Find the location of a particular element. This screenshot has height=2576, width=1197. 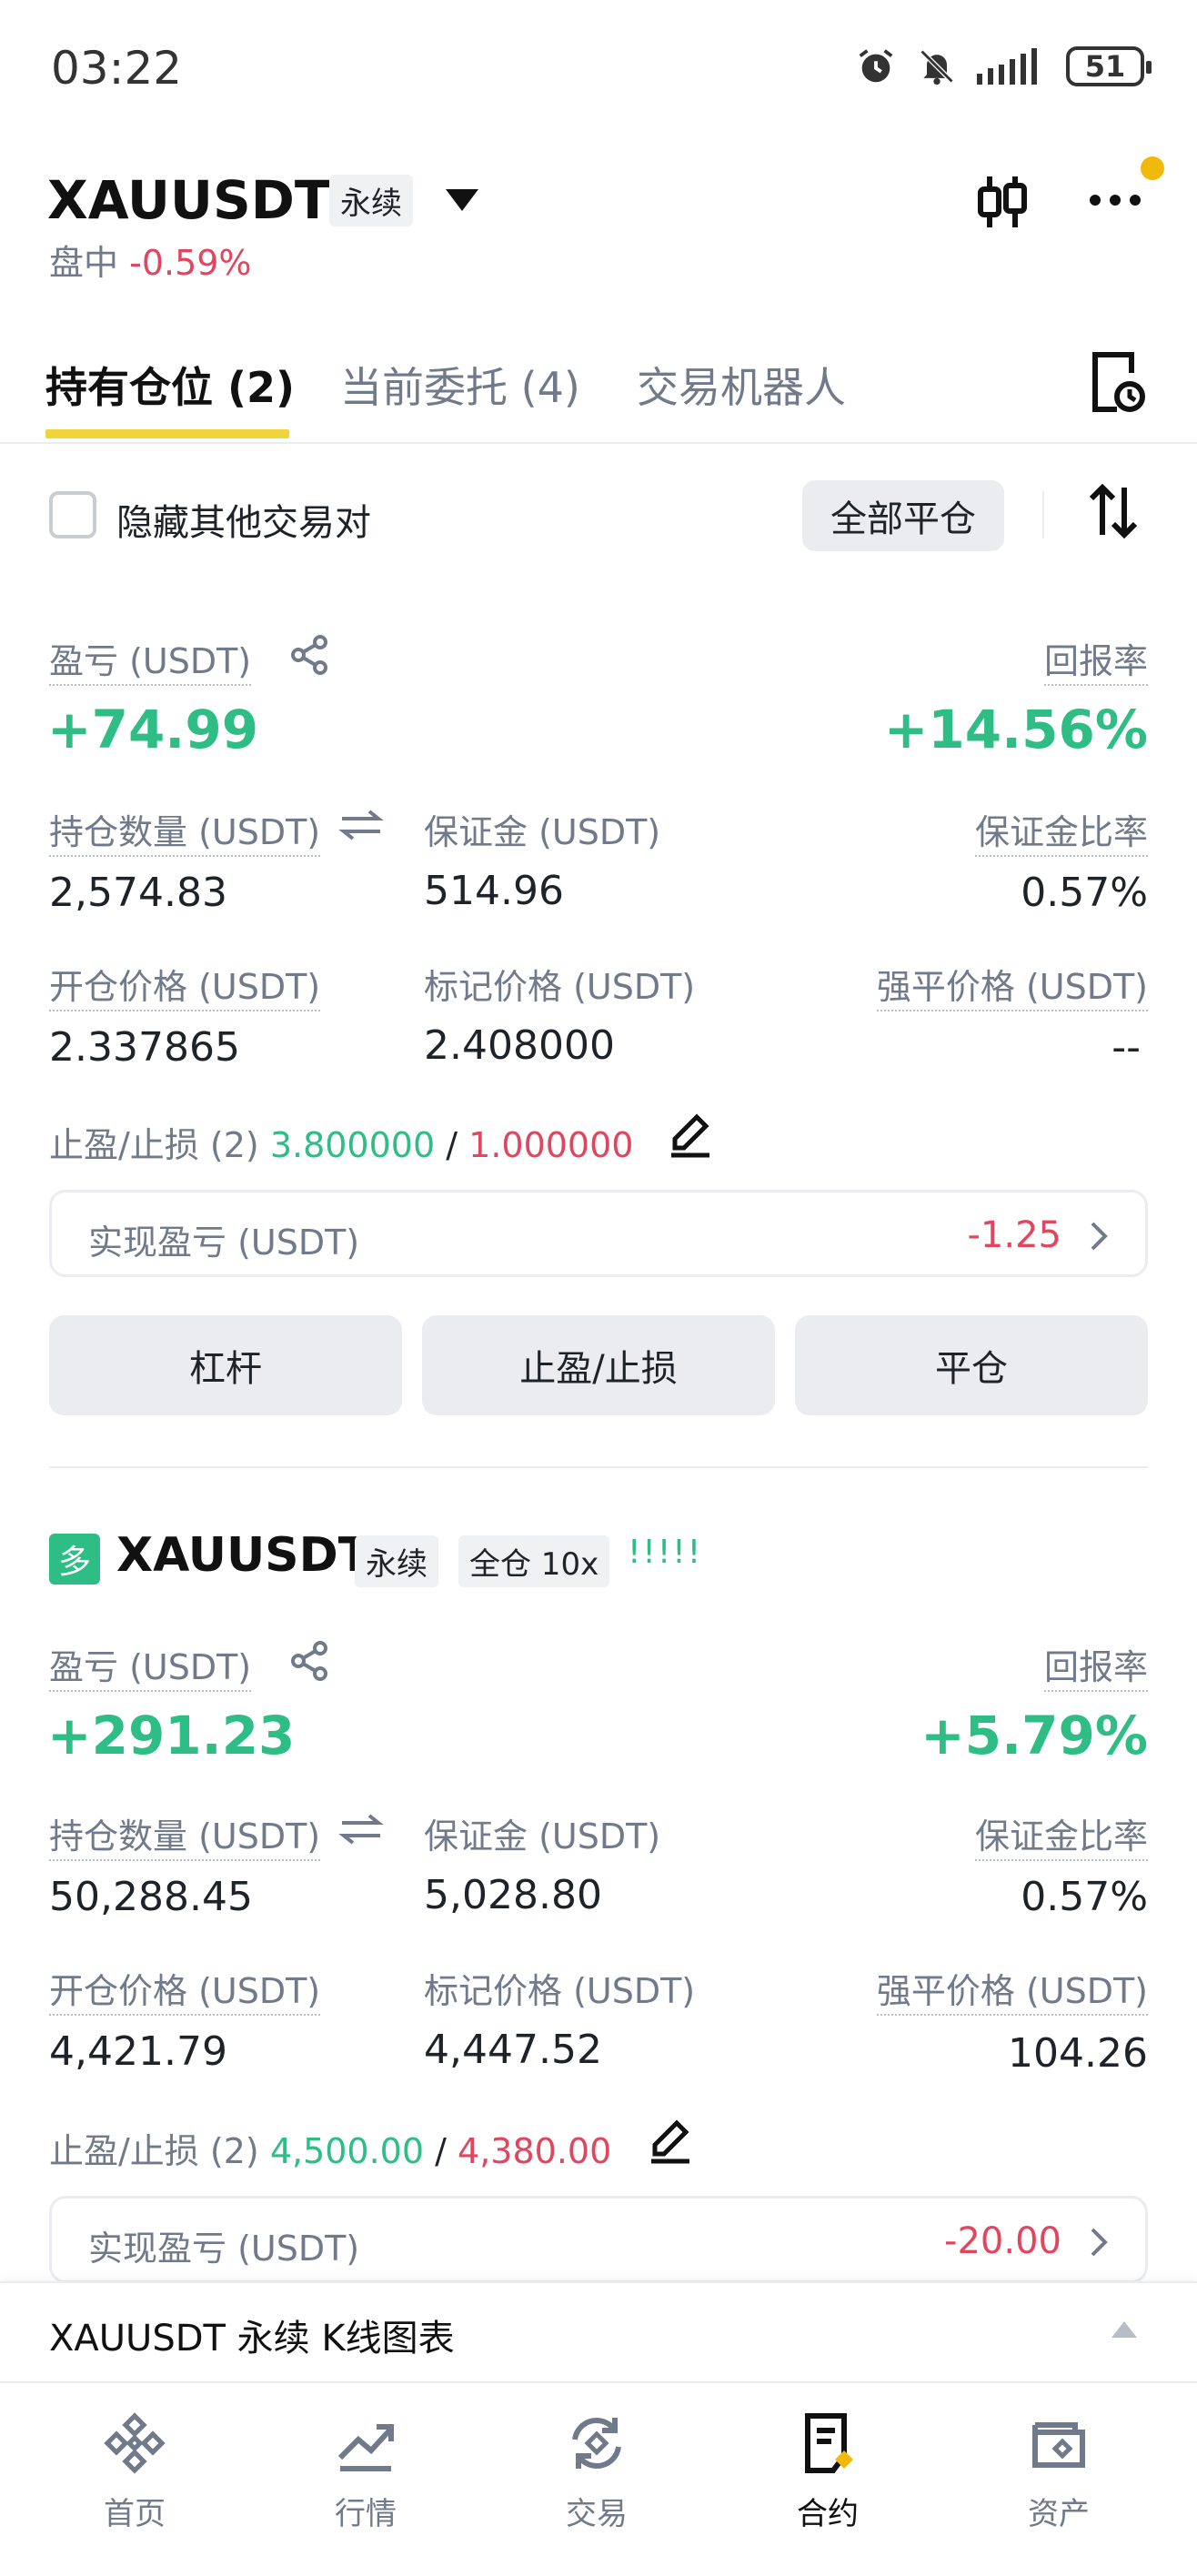

order-history-icon is located at coordinates (1118, 382).